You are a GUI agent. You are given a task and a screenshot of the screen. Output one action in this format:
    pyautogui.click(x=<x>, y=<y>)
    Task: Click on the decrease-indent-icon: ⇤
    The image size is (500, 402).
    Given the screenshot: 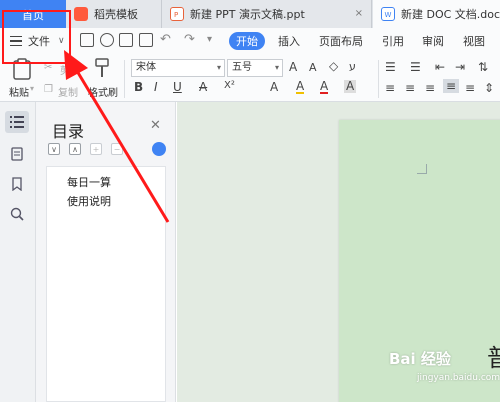 What is the action you would take?
    pyautogui.click(x=440, y=67)
    